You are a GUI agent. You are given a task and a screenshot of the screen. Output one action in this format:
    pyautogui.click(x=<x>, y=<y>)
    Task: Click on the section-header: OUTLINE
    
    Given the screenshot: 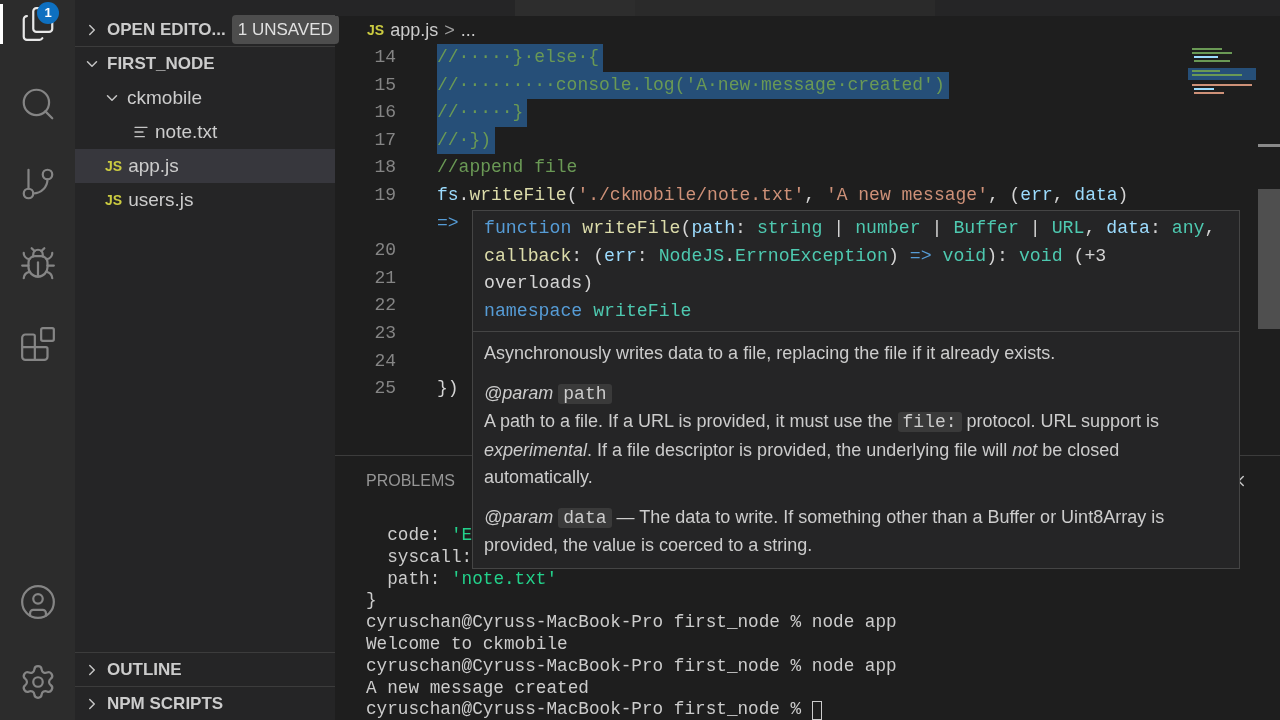 What is the action you would take?
    pyautogui.click(x=205, y=669)
    